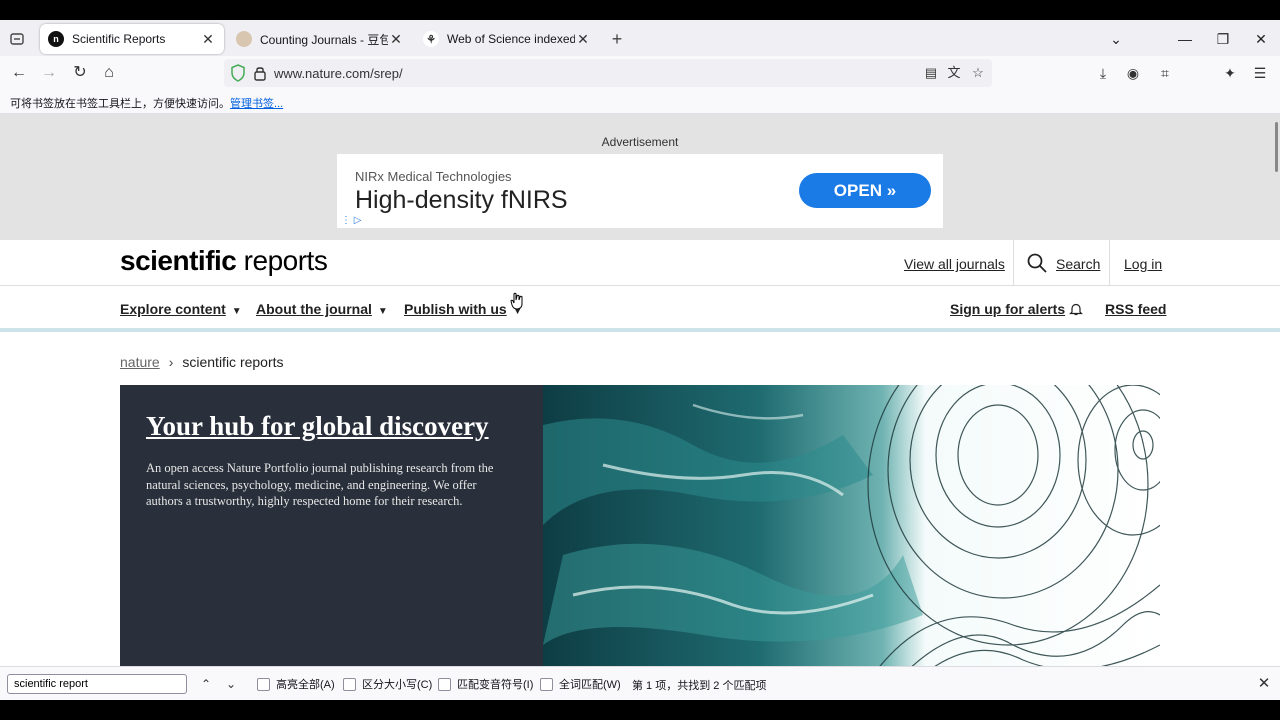 The height and width of the screenshot is (720, 1280). What do you see at coordinates (171, 362) in the screenshot?
I see `chevron-right-icon: ›` at bounding box center [171, 362].